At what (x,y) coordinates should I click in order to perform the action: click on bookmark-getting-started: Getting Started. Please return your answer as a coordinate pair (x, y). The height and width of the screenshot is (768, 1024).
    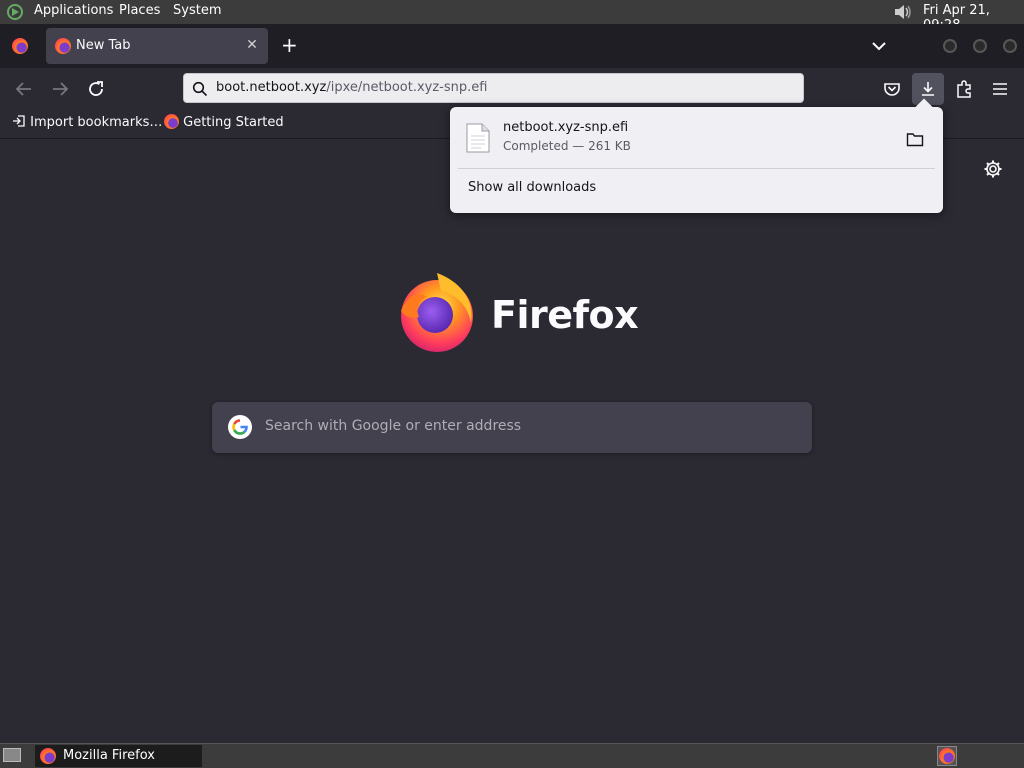
    Looking at the image, I should click on (224, 122).